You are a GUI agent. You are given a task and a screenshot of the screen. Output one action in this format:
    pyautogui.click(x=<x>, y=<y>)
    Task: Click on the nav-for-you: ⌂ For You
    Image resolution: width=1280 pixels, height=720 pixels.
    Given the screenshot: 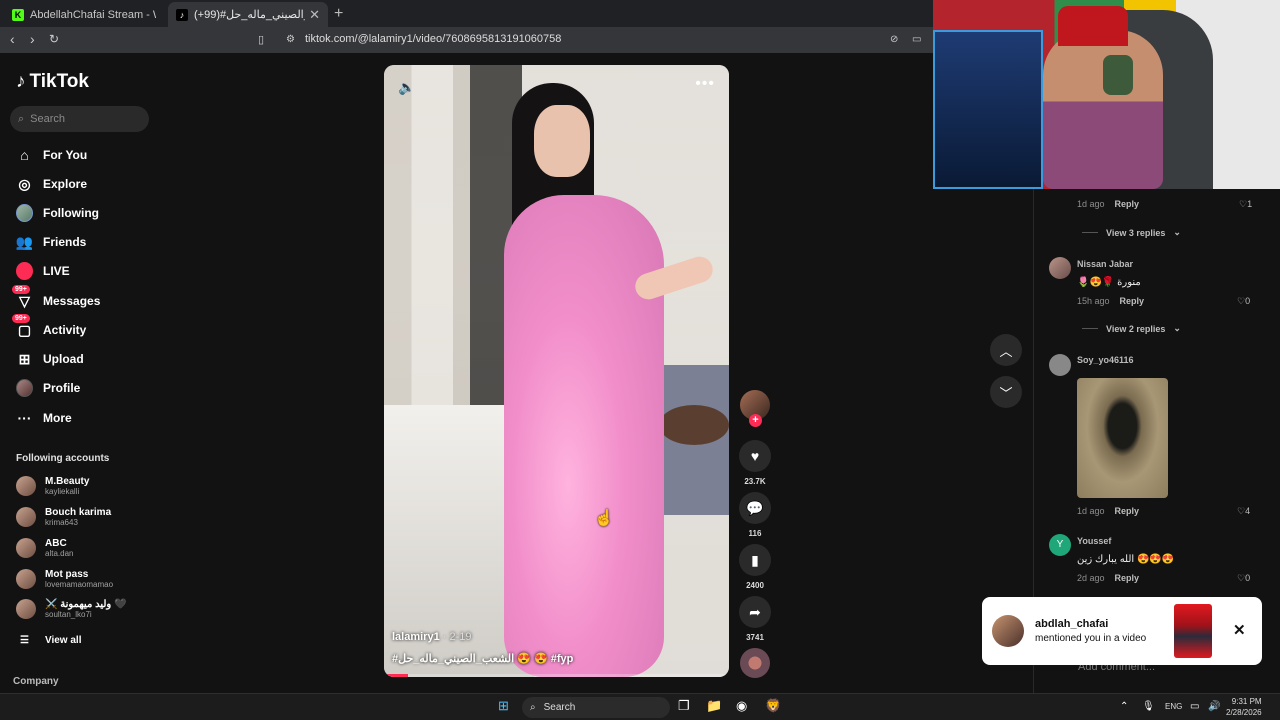 What is the action you would take?
    pyautogui.click(x=51, y=155)
    